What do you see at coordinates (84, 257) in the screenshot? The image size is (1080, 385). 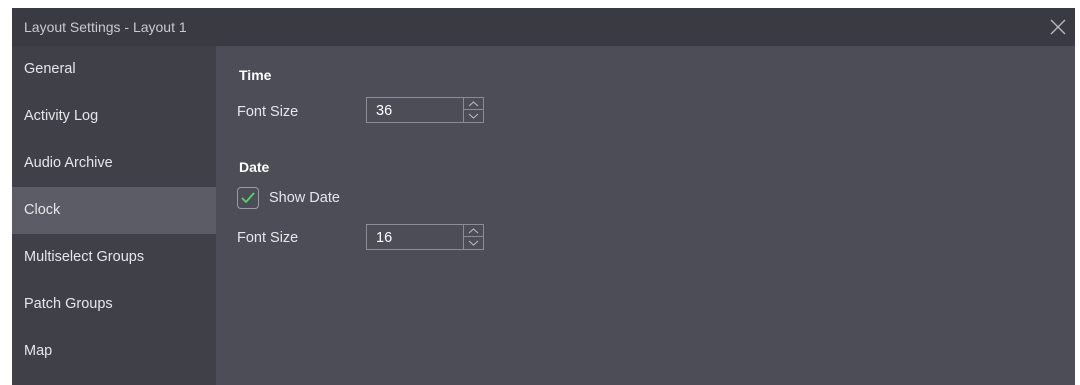 I see `sidebar-item-label: Multiselect Groups` at bounding box center [84, 257].